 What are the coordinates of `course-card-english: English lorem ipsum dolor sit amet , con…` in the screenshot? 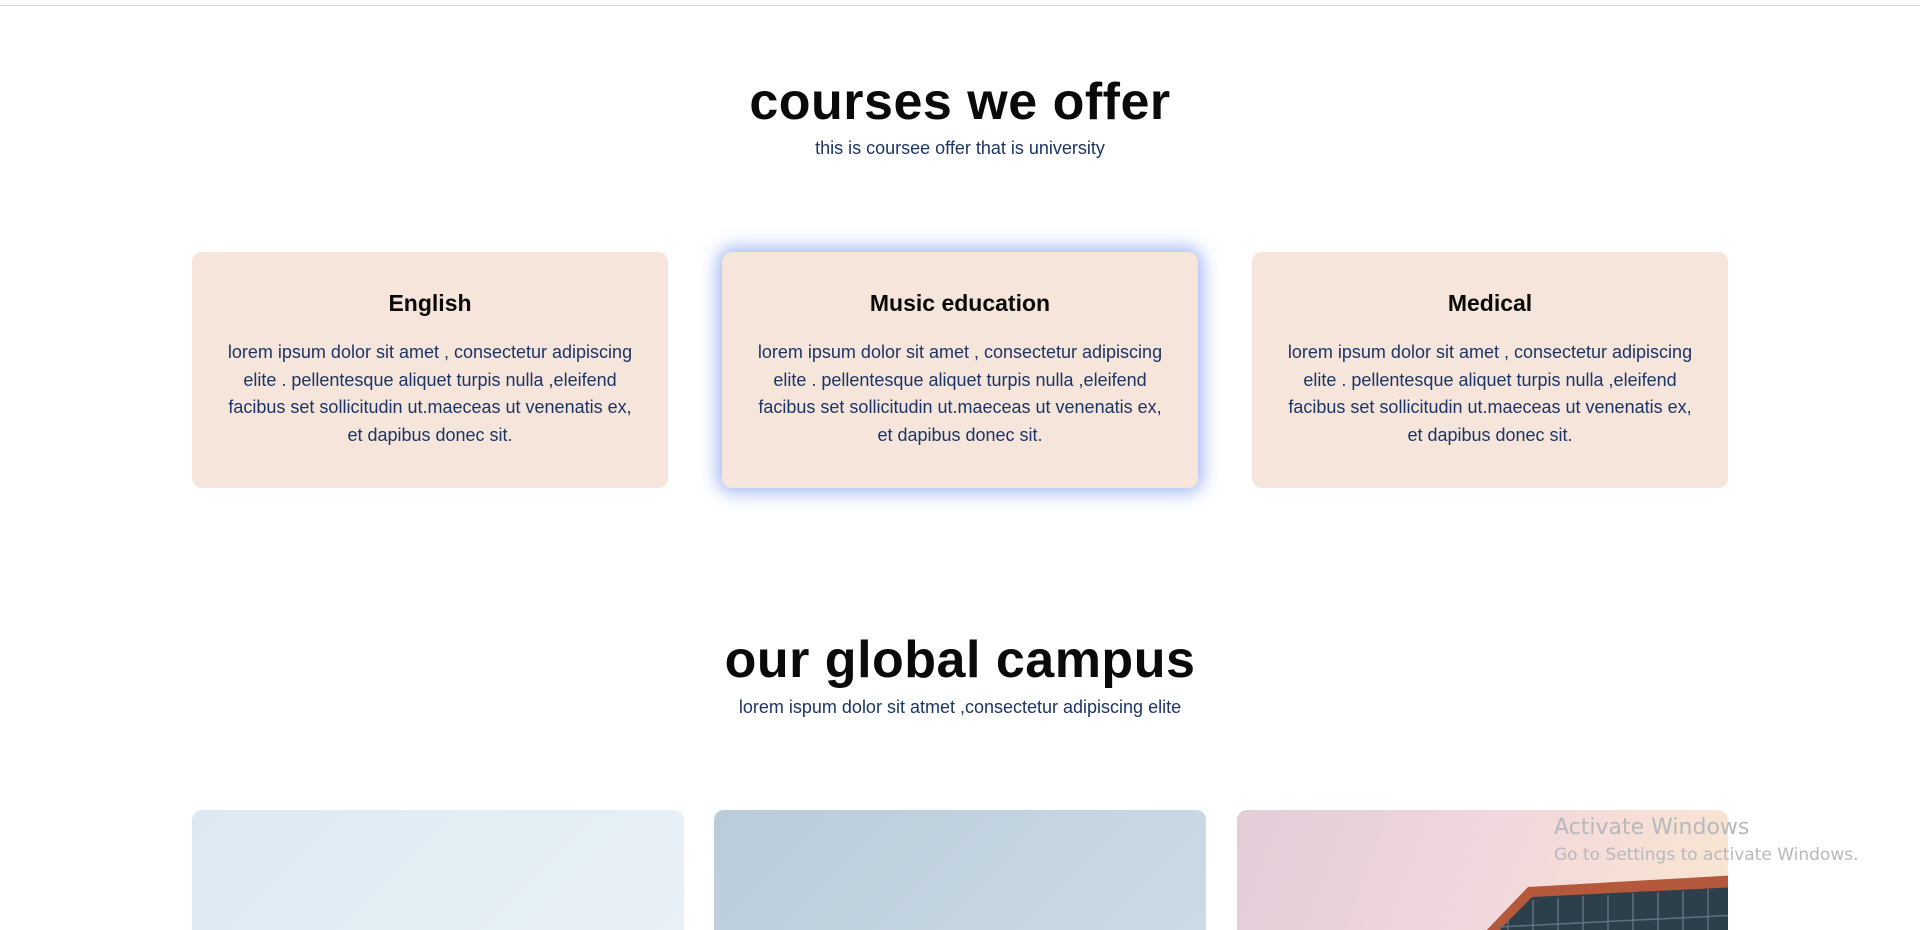 It's located at (430, 370).